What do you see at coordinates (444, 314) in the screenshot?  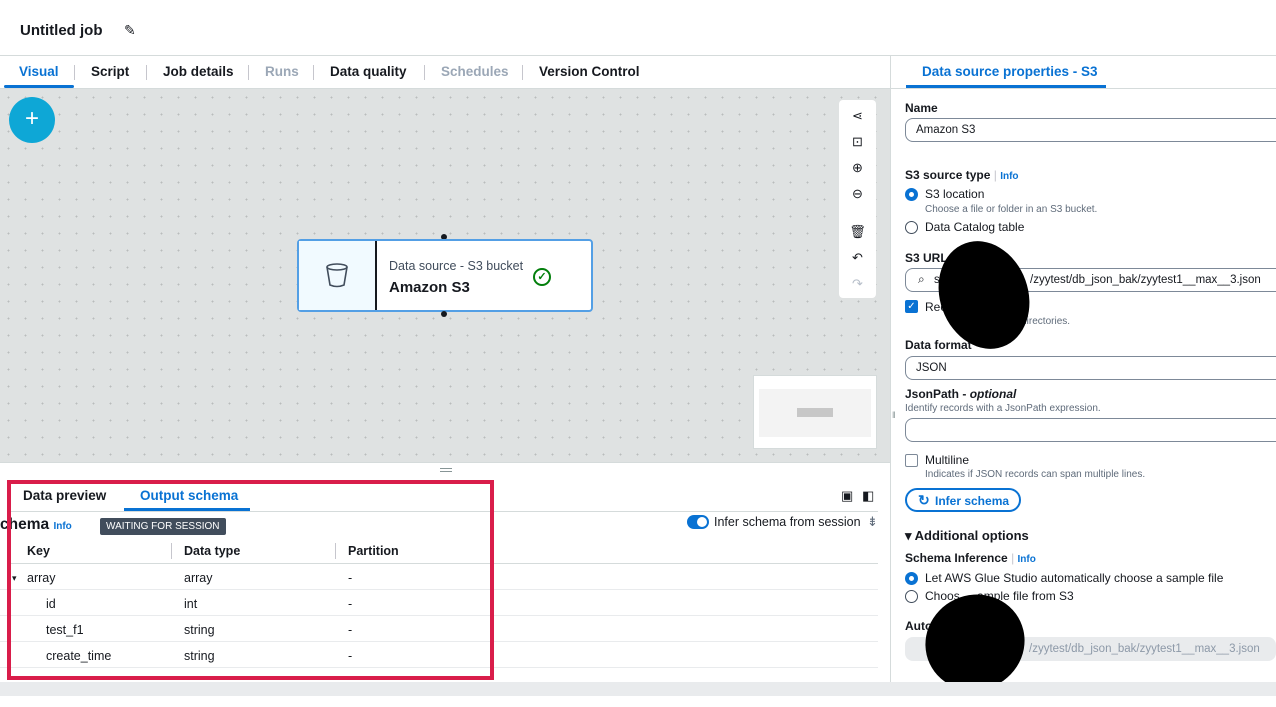 I see `node-output-port` at bounding box center [444, 314].